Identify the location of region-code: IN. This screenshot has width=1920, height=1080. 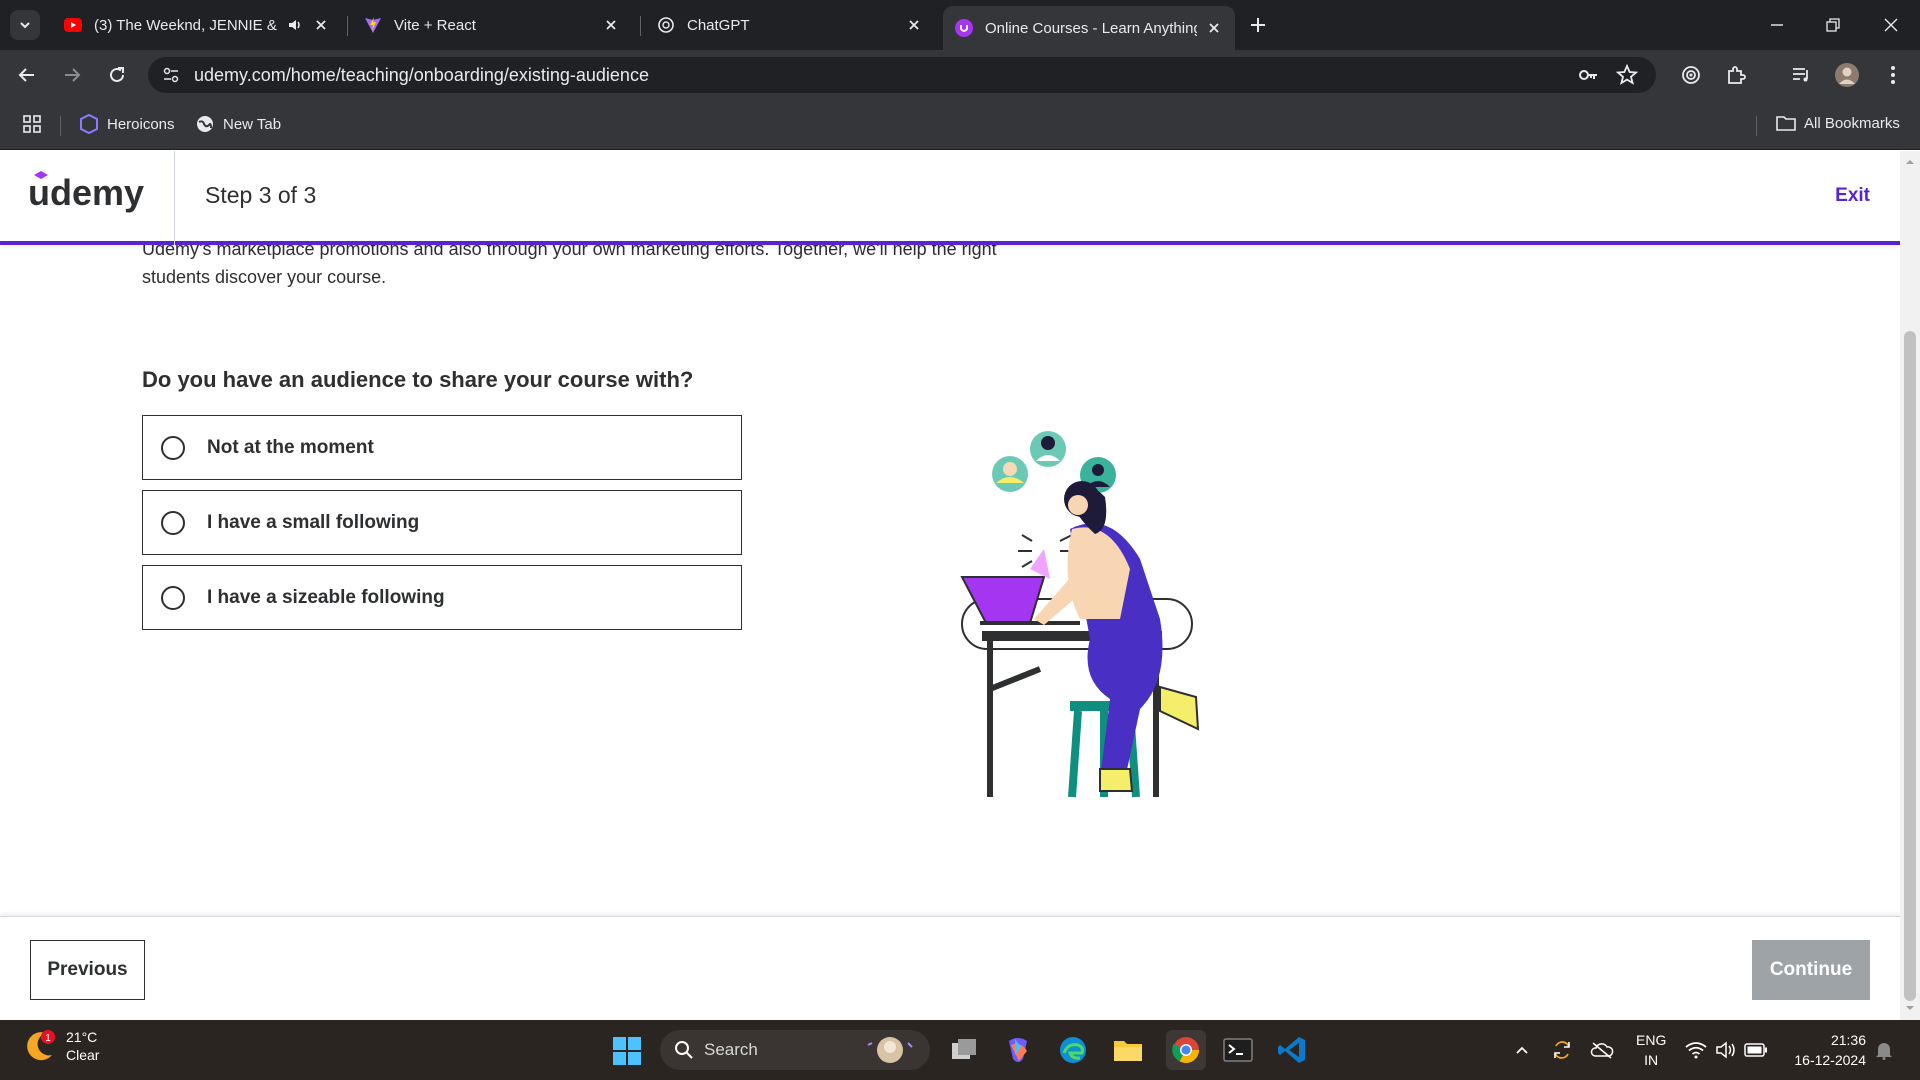
(1651, 1060).